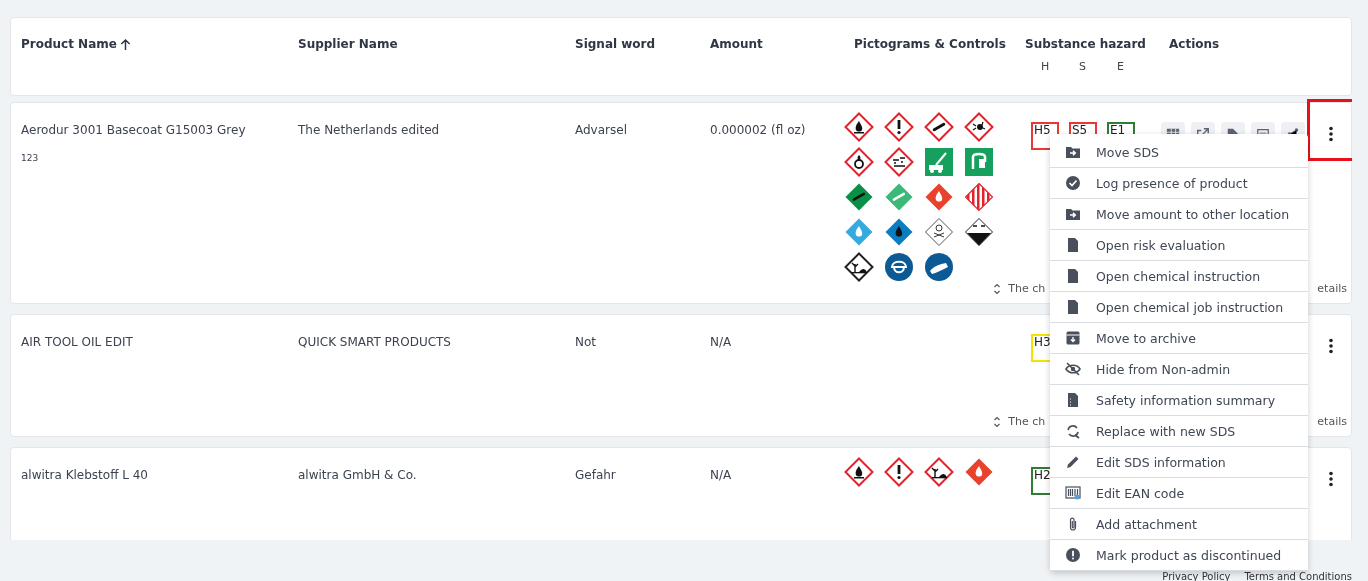 Image resolution: width=1368 pixels, height=581 pixels. I want to click on menu-item: Edit SDS information, so click(1179, 462).